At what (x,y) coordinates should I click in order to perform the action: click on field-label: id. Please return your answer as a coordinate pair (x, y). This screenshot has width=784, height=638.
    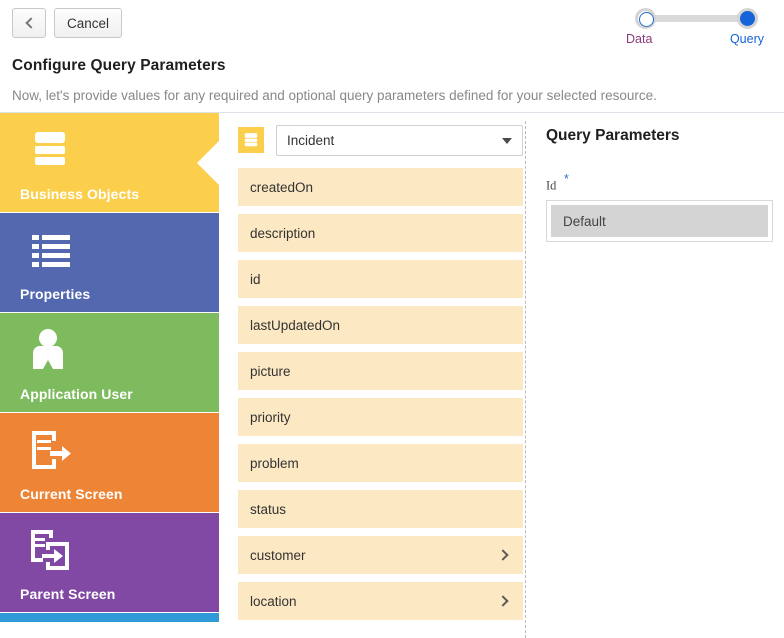
    Looking at the image, I should click on (255, 279).